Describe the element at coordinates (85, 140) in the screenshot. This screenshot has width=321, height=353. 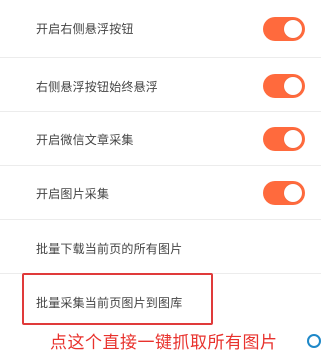
I see `setting-label: 开启微信文章采集` at that location.